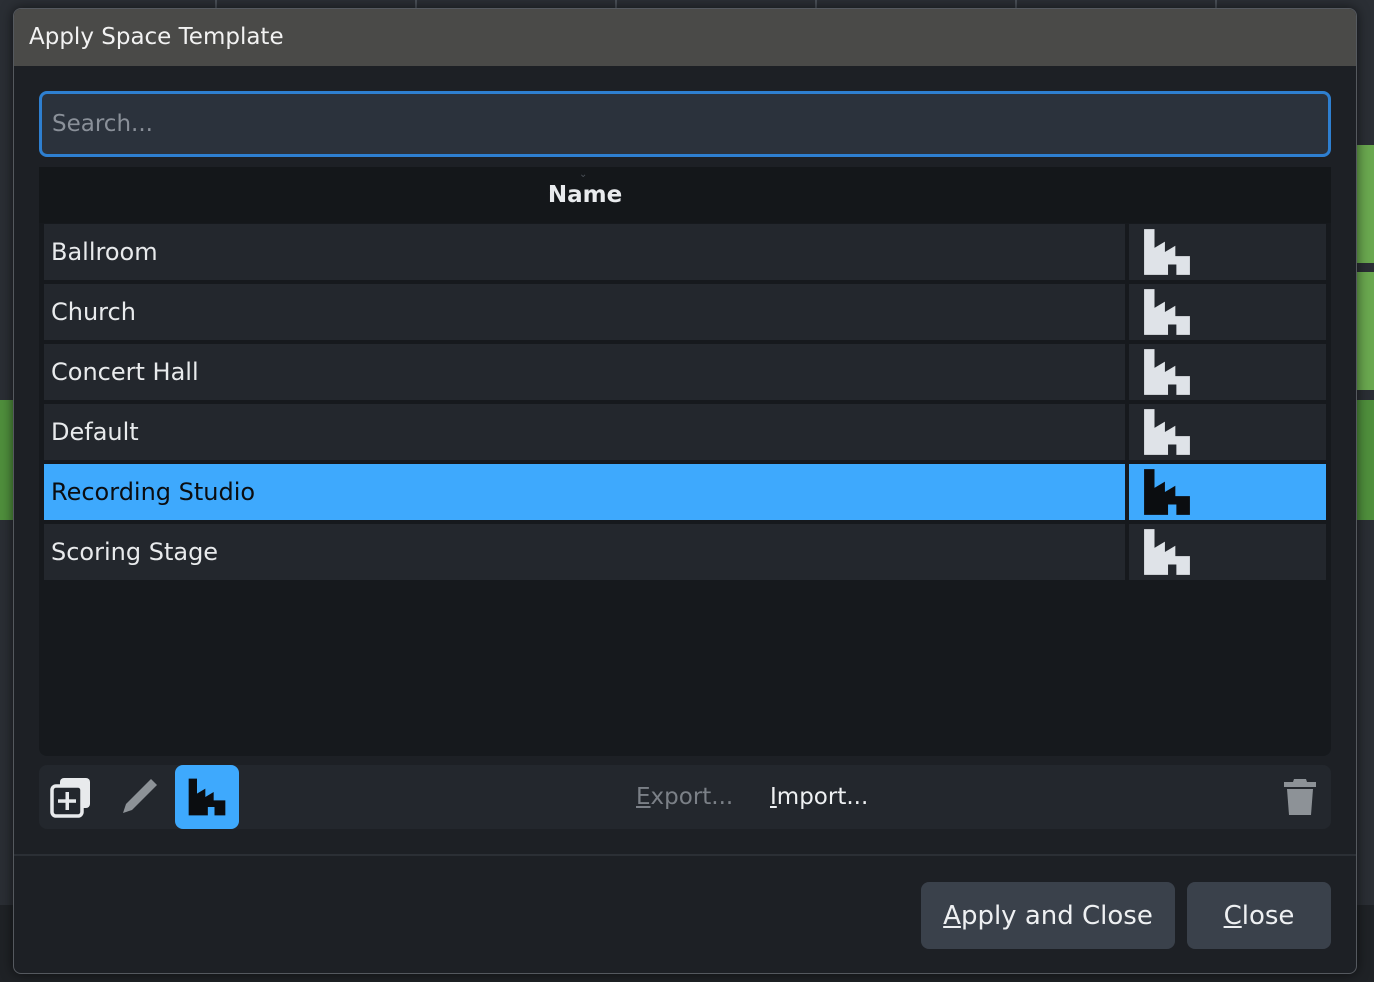 The height and width of the screenshot is (982, 1374). What do you see at coordinates (1048, 915) in the screenshot?
I see `apply-and-close-button: Apply and Close` at bounding box center [1048, 915].